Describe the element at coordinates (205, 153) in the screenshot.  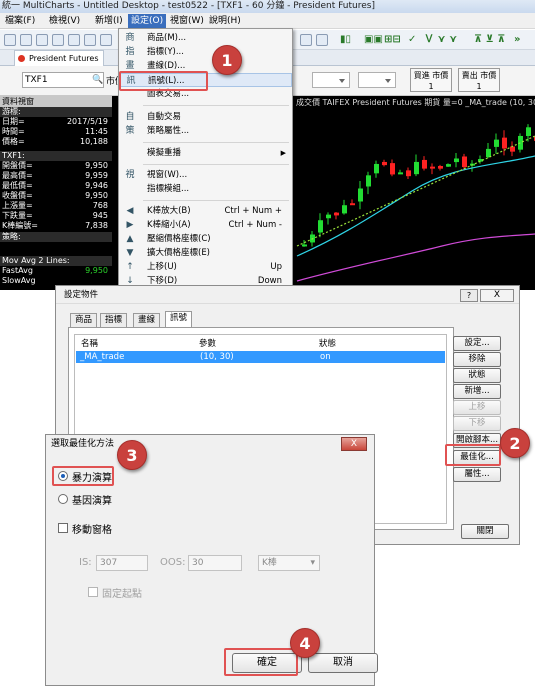
I see `menu-item-playback: 模擬重播 ▶` at that location.